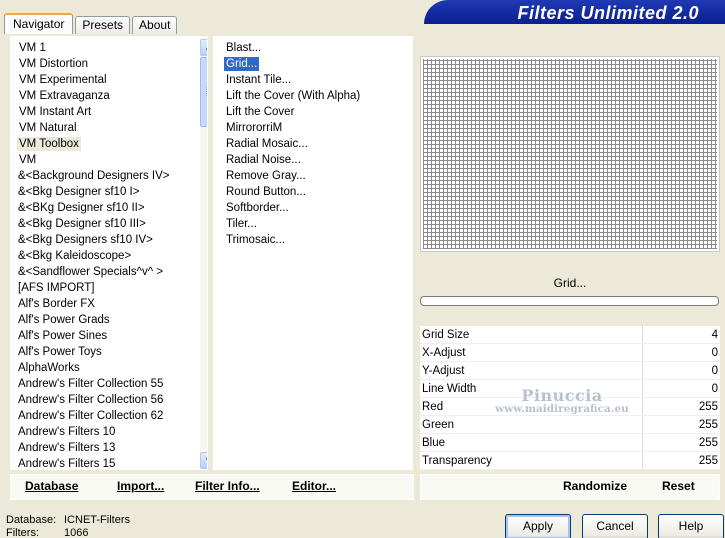 The width and height of the screenshot is (725, 538). What do you see at coordinates (67, 432) in the screenshot?
I see `category-label: Andrew's Filters 10` at bounding box center [67, 432].